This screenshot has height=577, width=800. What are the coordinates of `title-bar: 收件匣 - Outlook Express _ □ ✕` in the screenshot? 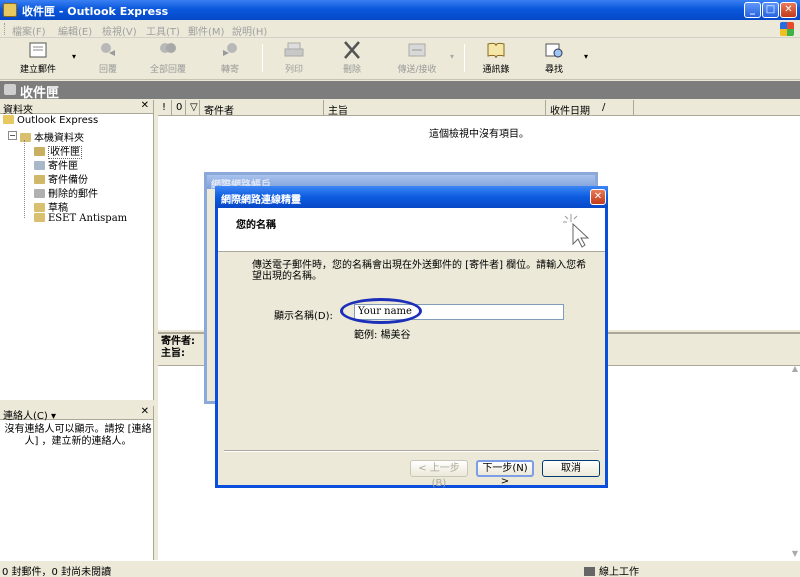 It's located at (400, 10).